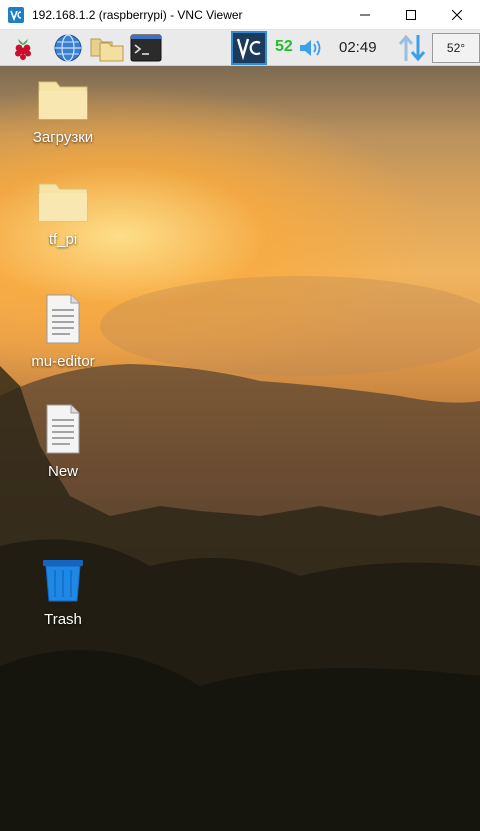 The image size is (480, 831). I want to click on desktop-icon-trash: Trash, so click(63, 593).